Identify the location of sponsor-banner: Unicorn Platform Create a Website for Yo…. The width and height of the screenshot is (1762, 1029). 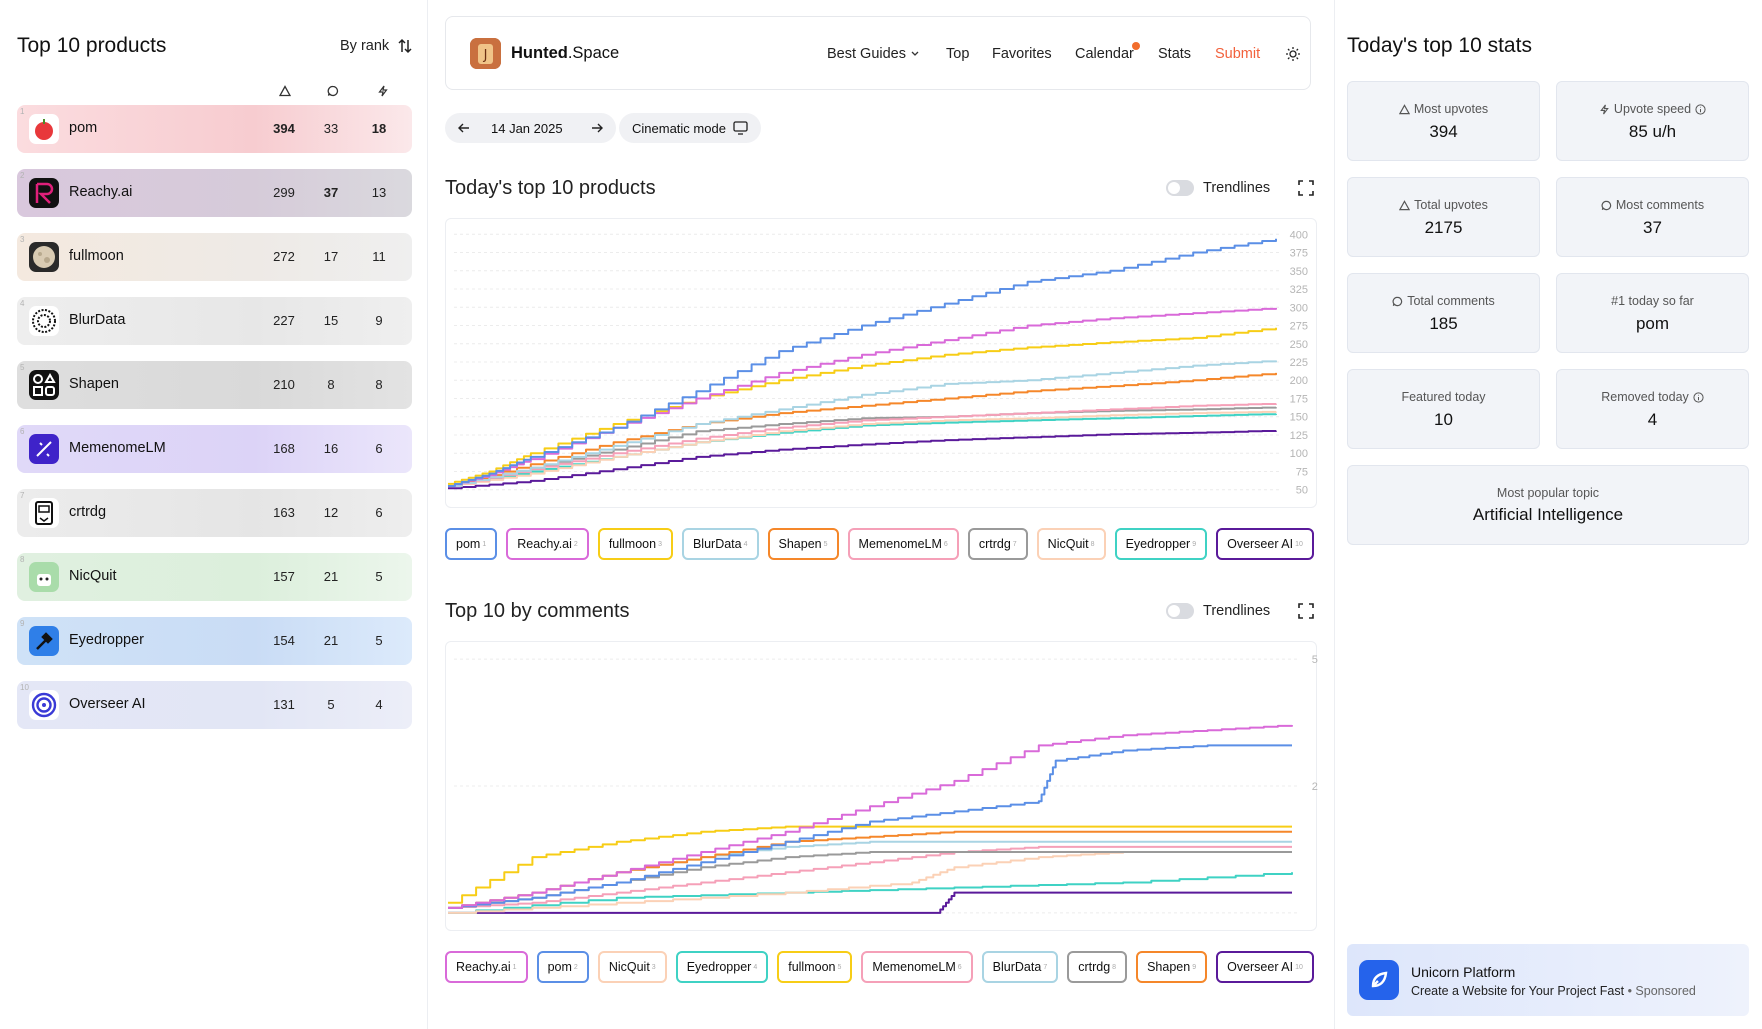
(1548, 980).